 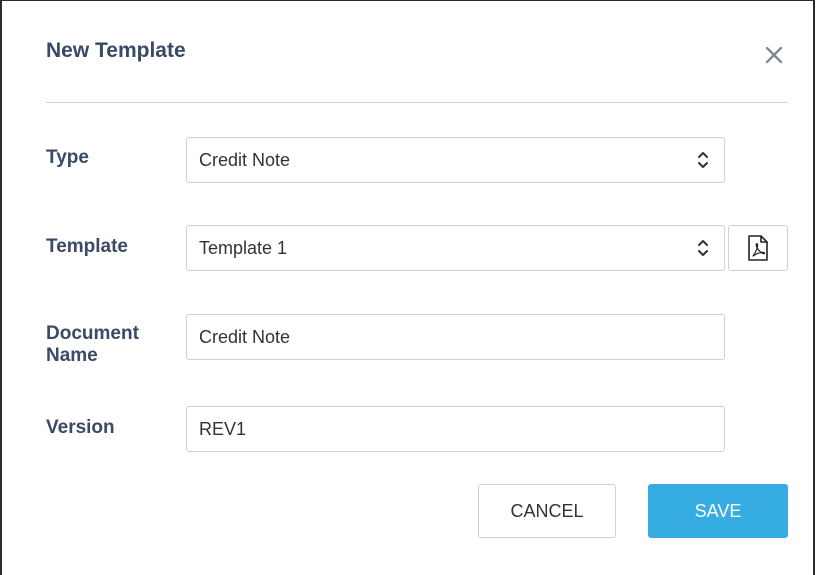 I want to click on cancel-button: CANCEL, so click(x=547, y=511).